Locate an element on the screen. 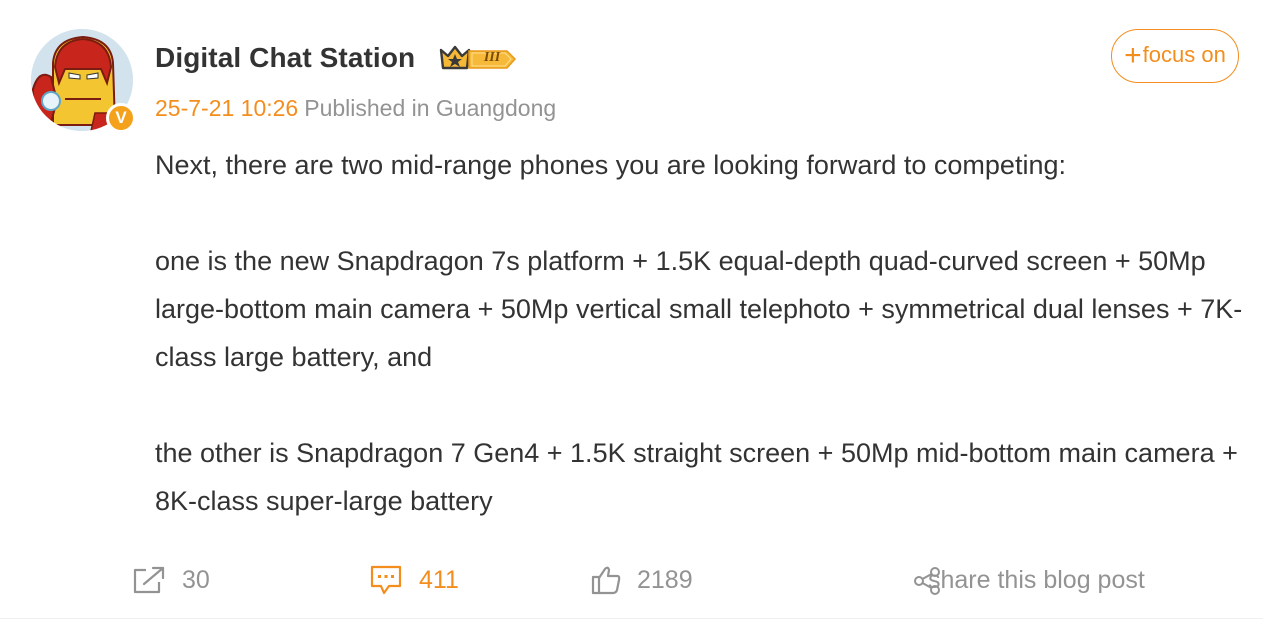 This screenshot has height=622, width=1263. share-button: share this blog post is located at coordinates (1043, 580).